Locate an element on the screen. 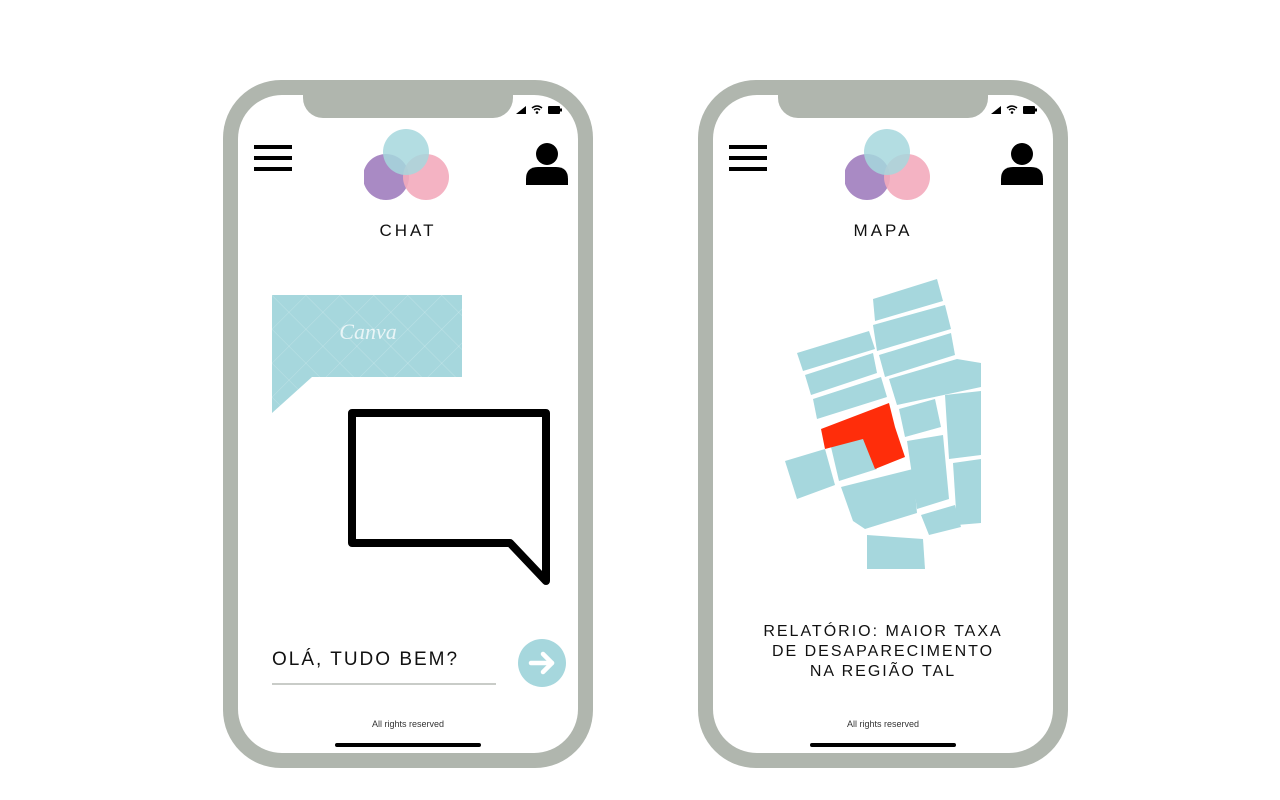 The height and width of the screenshot is (800, 1280). report-line: RELATÓRIO: MAIOR TAXA is located at coordinates (883, 631).